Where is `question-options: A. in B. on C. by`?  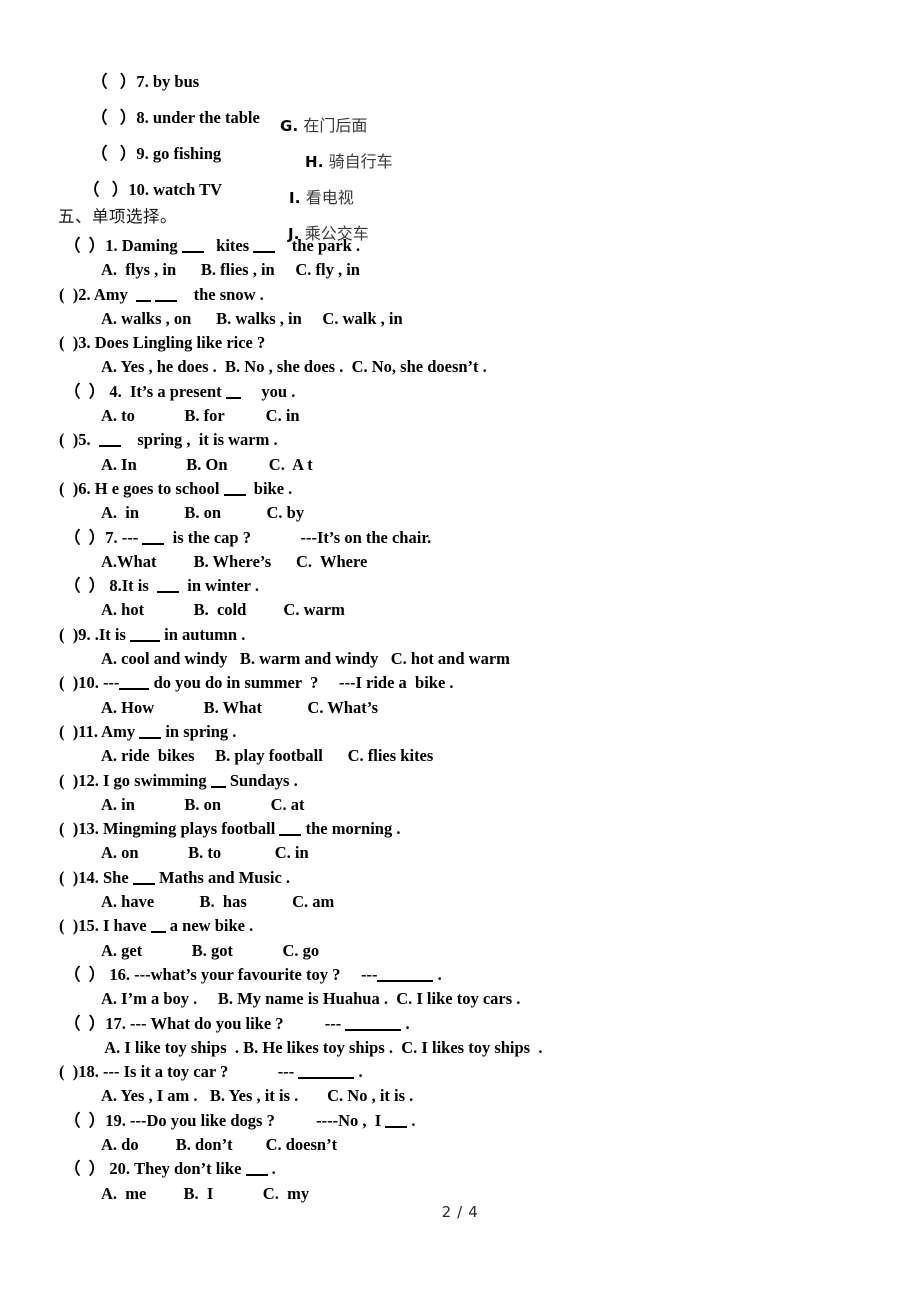 question-options: A. in B. on C. by is located at coordinates (460, 513).